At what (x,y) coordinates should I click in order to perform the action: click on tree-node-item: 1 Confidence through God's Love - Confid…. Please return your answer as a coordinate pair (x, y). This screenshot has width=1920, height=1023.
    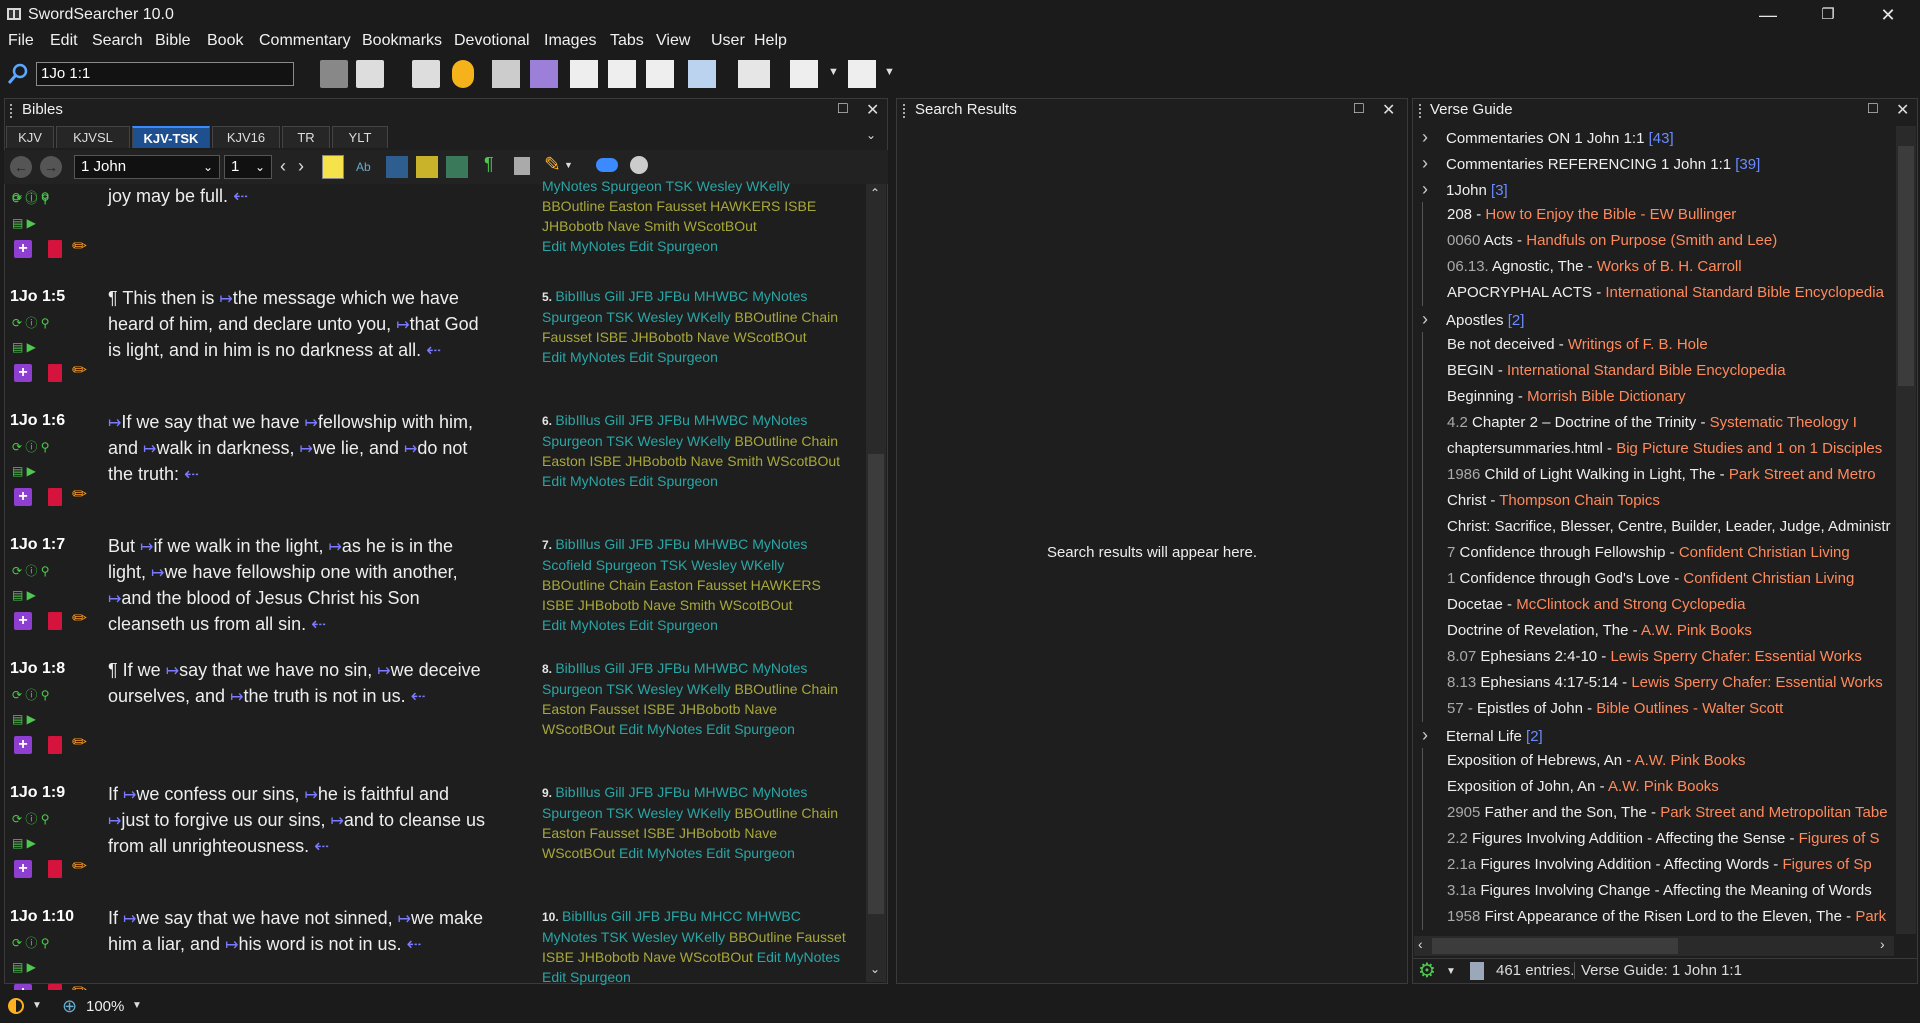
    Looking at the image, I should click on (1654, 579).